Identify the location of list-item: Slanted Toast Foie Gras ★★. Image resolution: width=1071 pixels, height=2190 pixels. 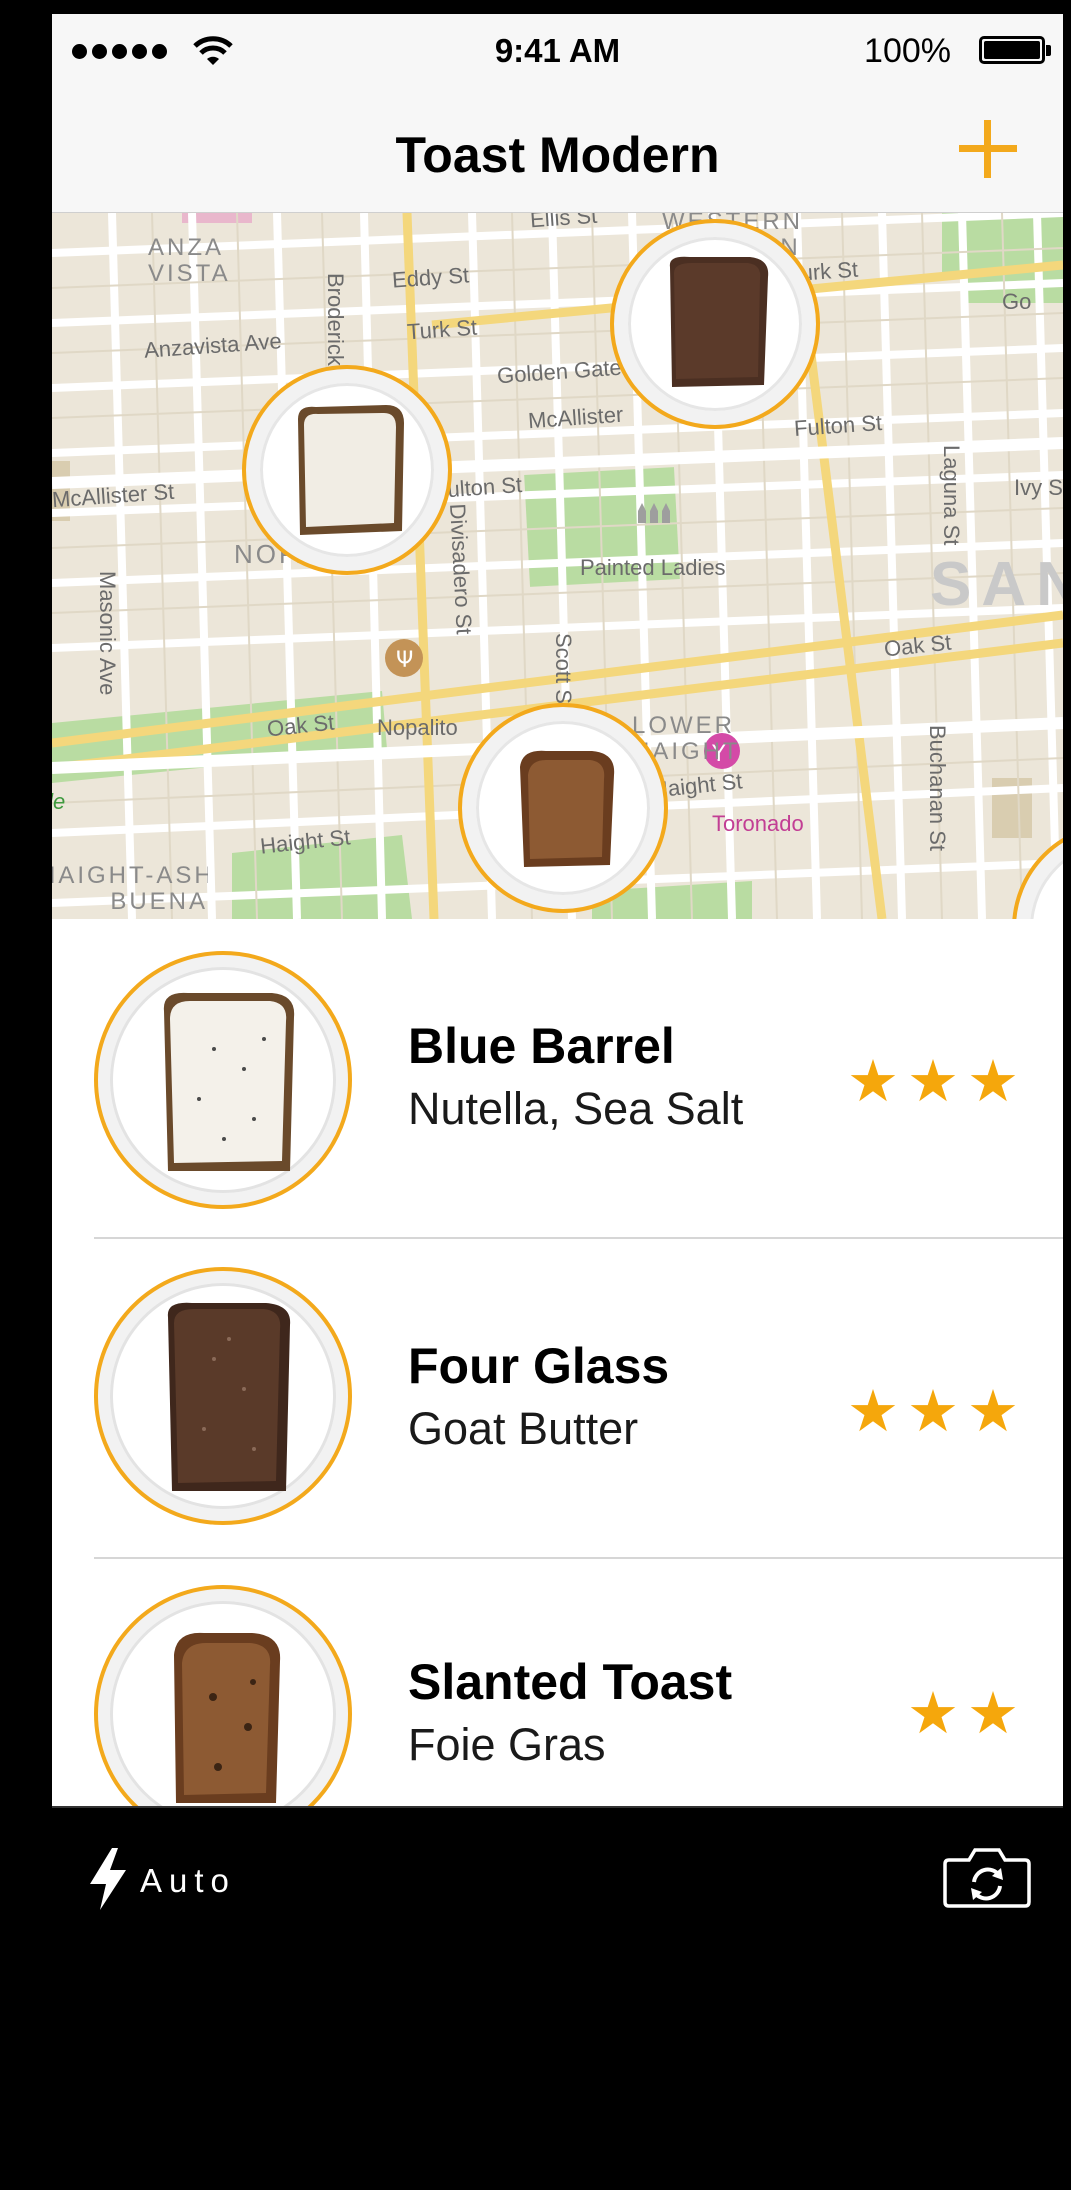
(557, 1682).